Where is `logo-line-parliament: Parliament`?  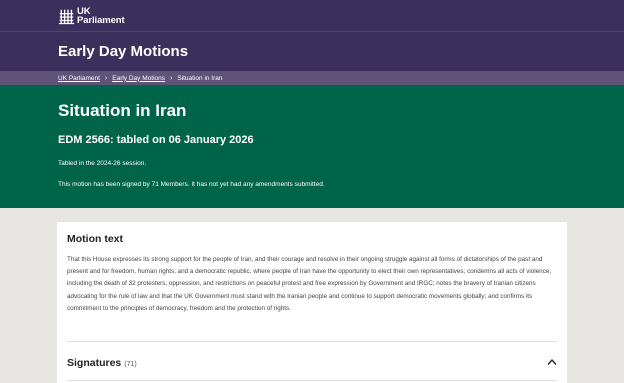 logo-line-parliament: Parliament is located at coordinates (101, 20).